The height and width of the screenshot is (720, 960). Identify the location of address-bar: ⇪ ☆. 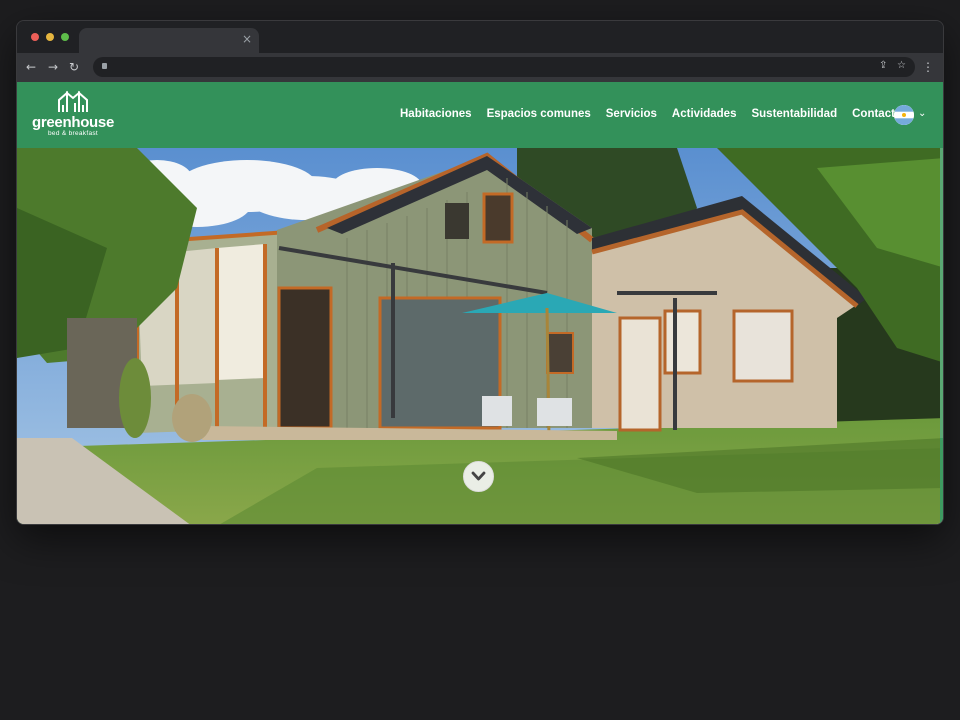
(504, 67).